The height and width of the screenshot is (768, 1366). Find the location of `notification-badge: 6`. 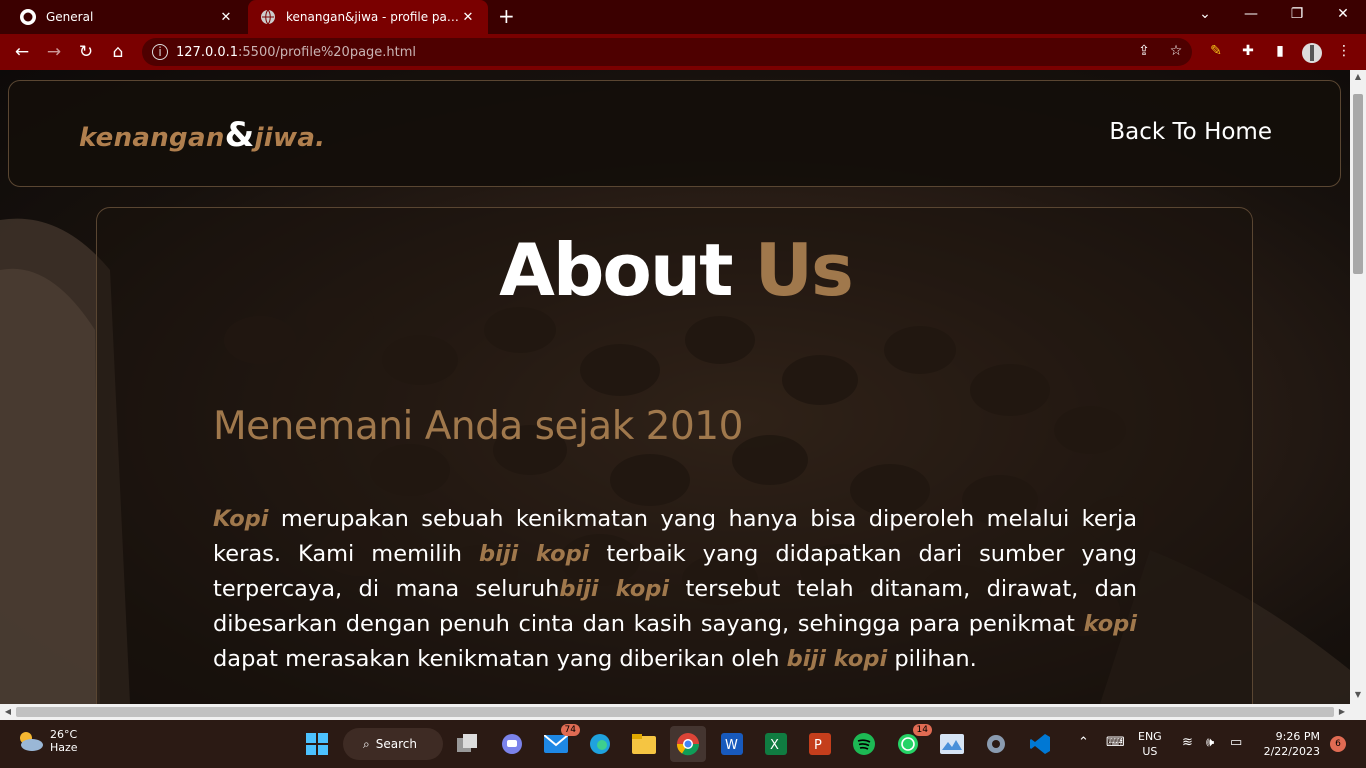

notification-badge: 6 is located at coordinates (1338, 744).